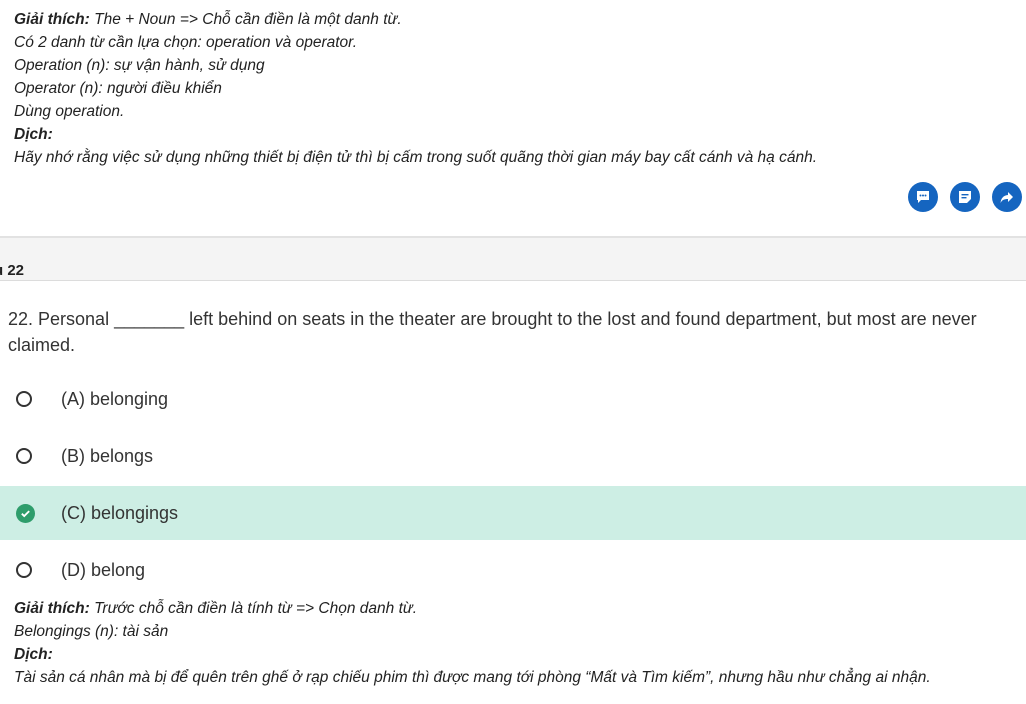 This screenshot has width=1026, height=704. I want to click on explanation-line: Dùng operation., so click(69, 111).